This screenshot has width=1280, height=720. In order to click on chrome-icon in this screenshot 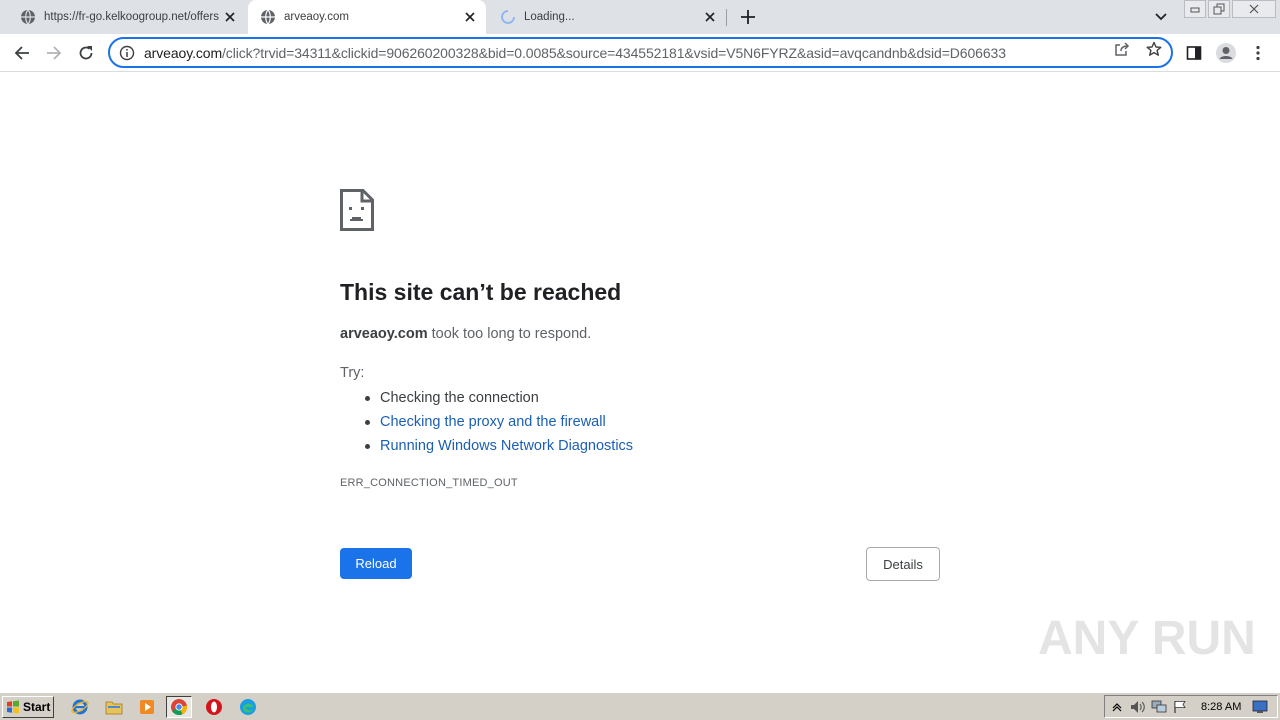, I will do `click(179, 707)`.